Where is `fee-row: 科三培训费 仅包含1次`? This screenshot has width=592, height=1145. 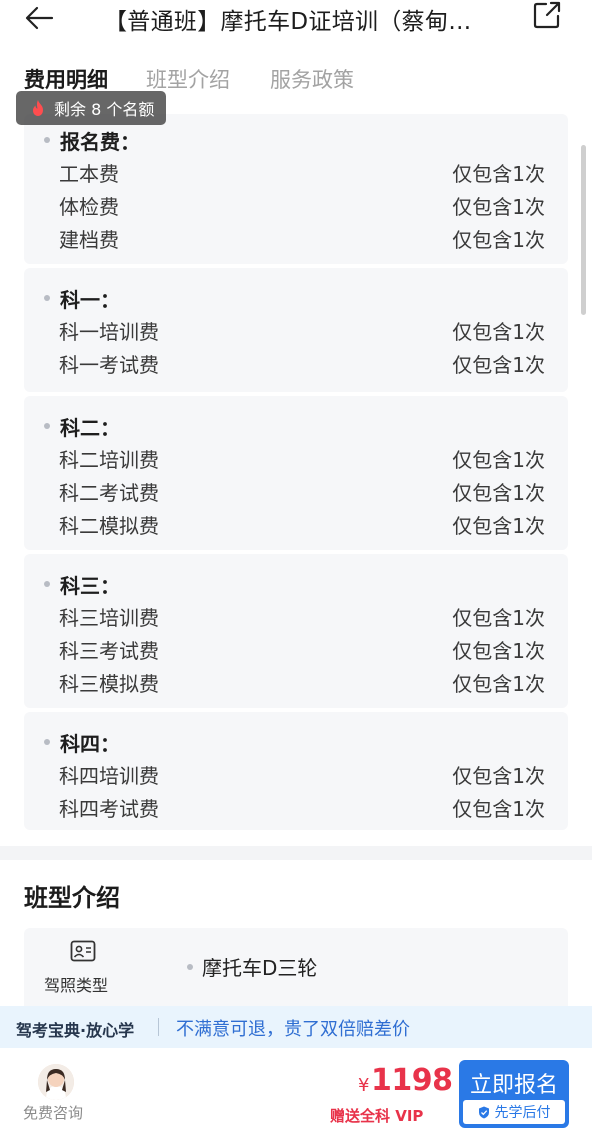 fee-row: 科三培训费 仅包含1次 is located at coordinates (302, 617).